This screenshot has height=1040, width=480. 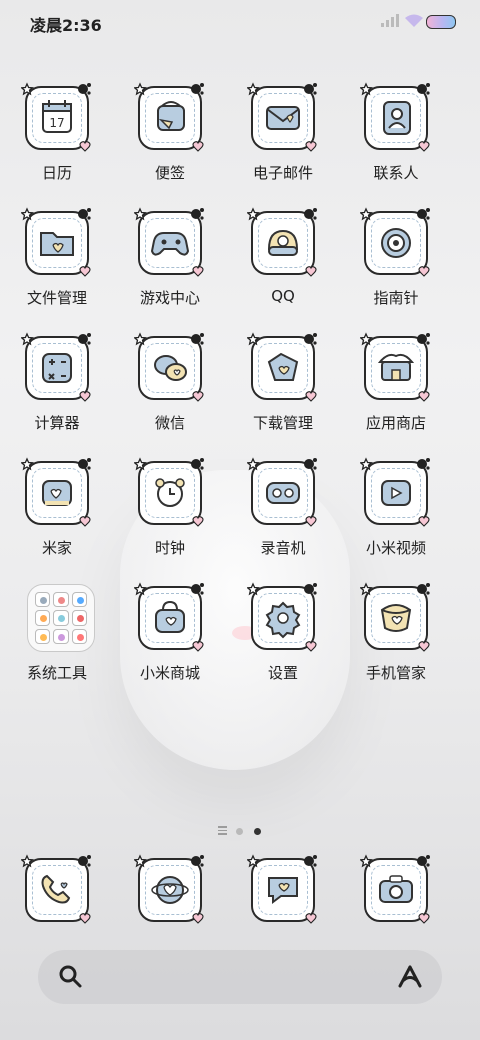 What do you see at coordinates (169, 298) in the screenshot?
I see `app-label: 游戏中心` at bounding box center [169, 298].